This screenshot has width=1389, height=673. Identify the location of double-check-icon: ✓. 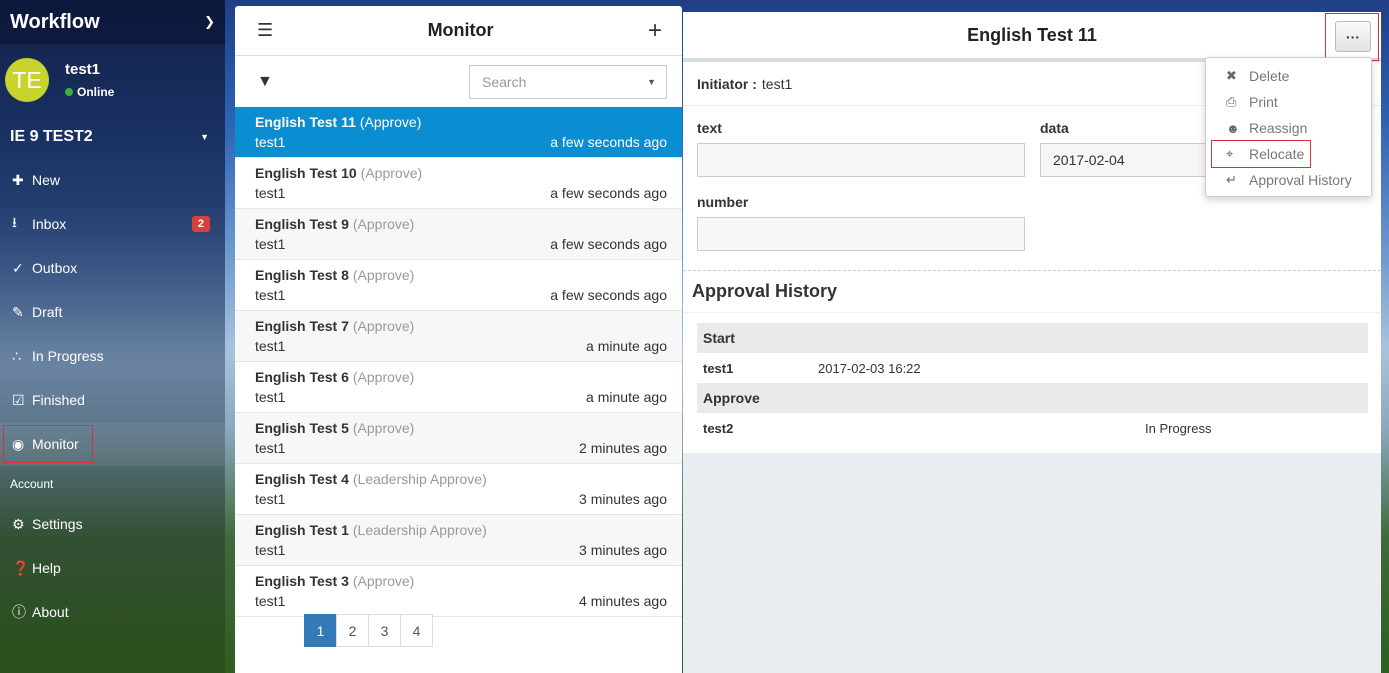
(18, 267).